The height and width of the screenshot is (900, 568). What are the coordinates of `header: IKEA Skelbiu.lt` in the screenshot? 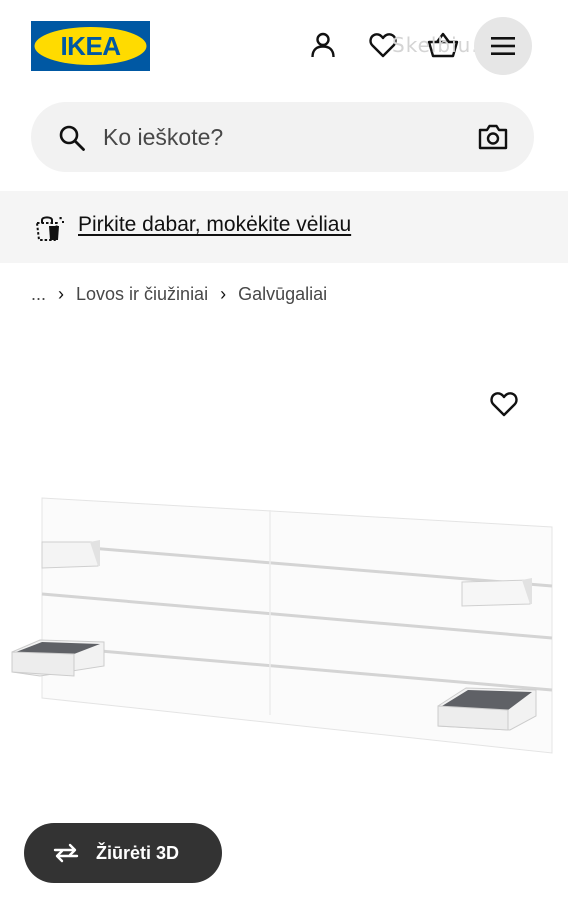 It's located at (284, 46).